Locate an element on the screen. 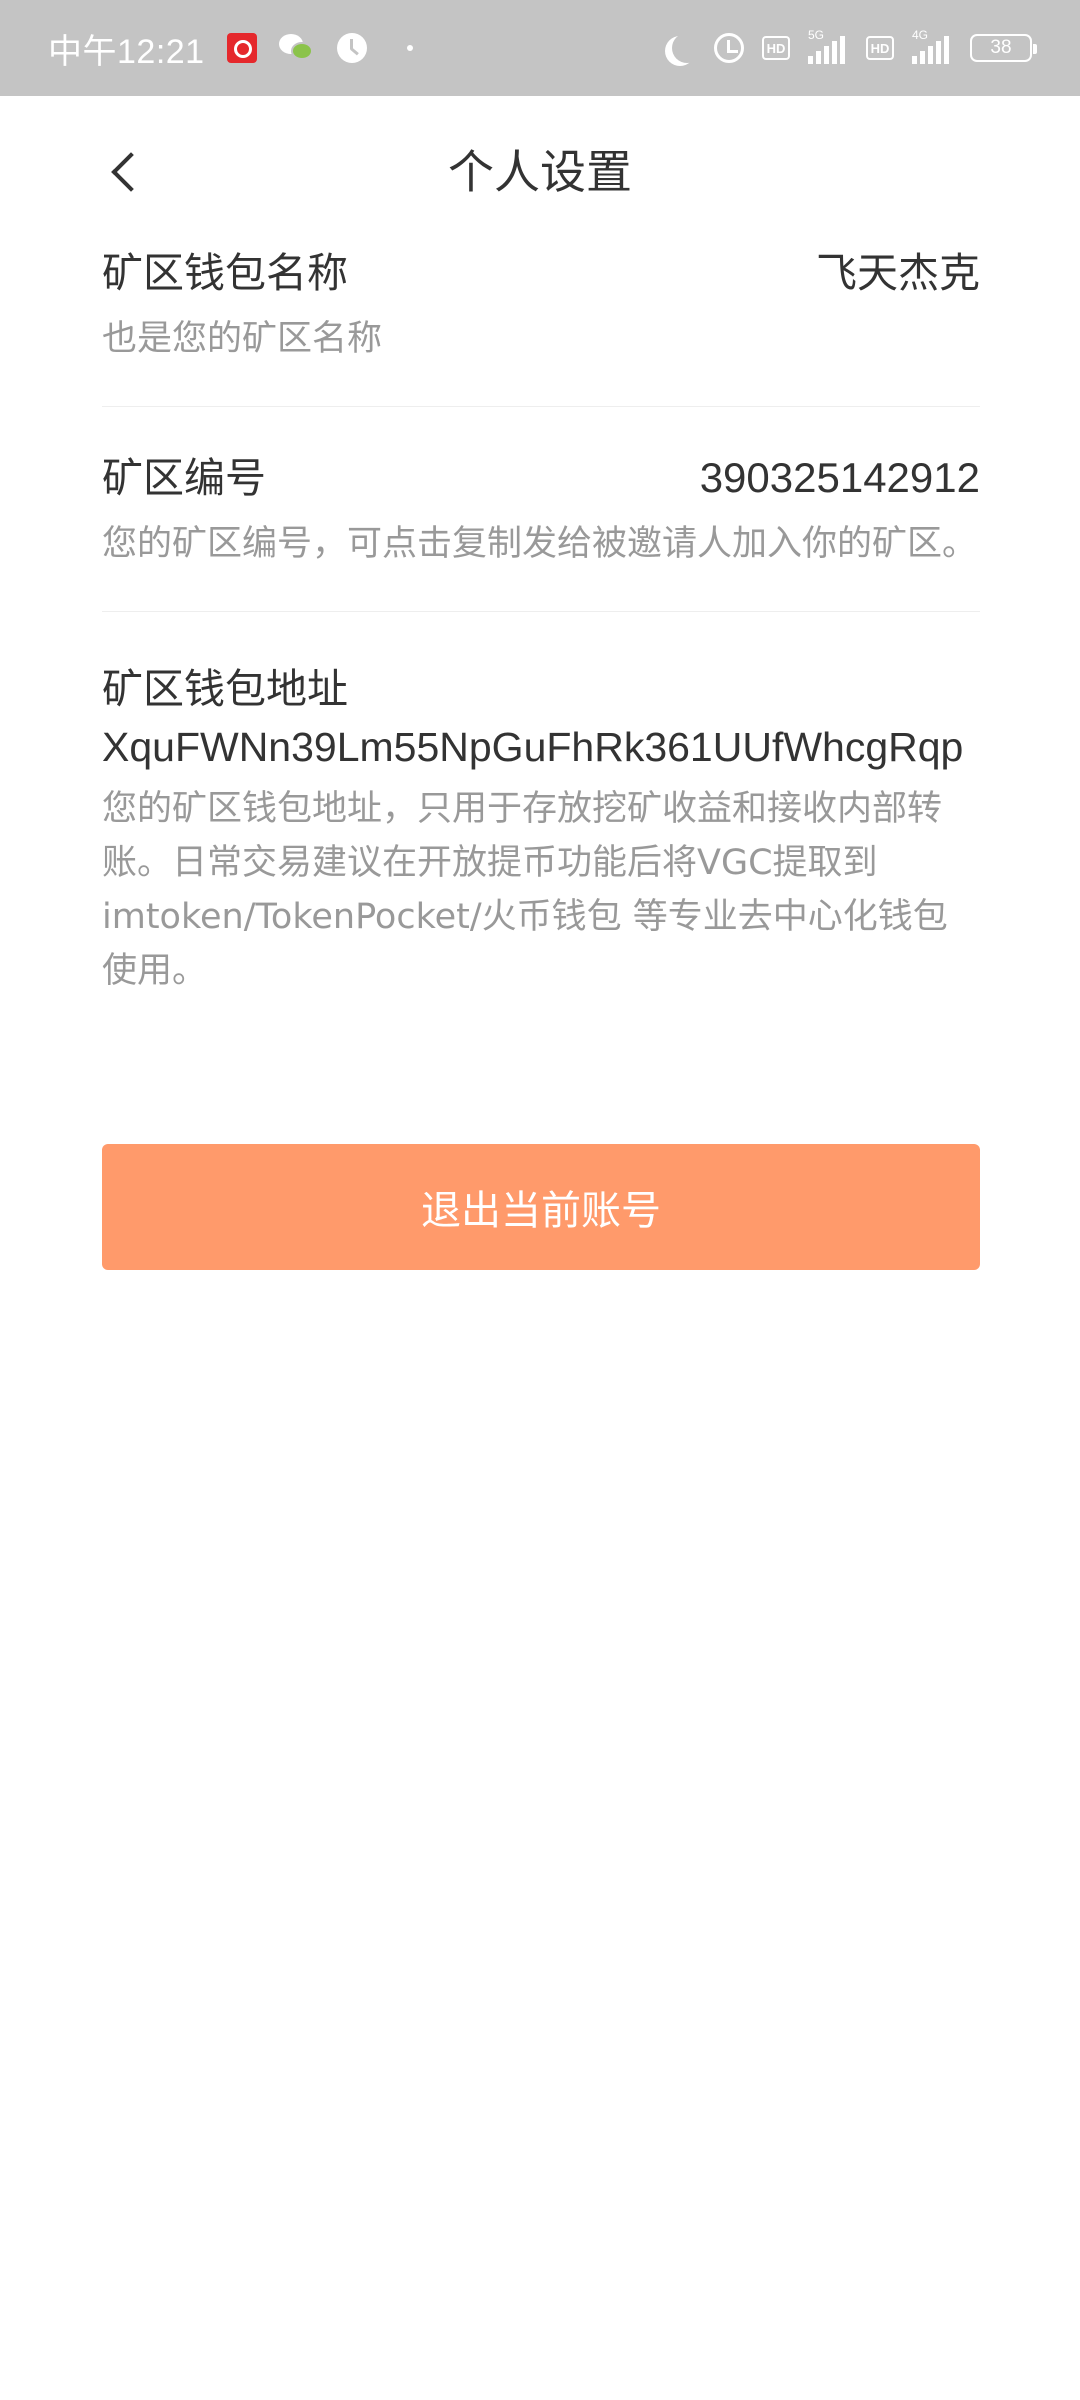  status-bar-left: 中午12:21 is located at coordinates (230, 48).